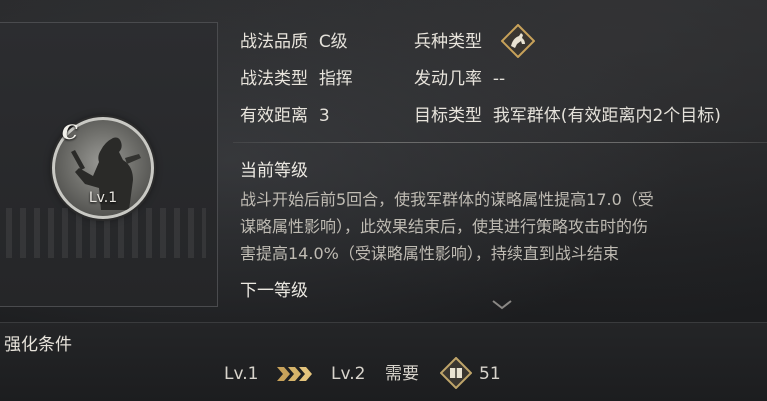  I want to click on quality-label: 战法品质, so click(274, 42).